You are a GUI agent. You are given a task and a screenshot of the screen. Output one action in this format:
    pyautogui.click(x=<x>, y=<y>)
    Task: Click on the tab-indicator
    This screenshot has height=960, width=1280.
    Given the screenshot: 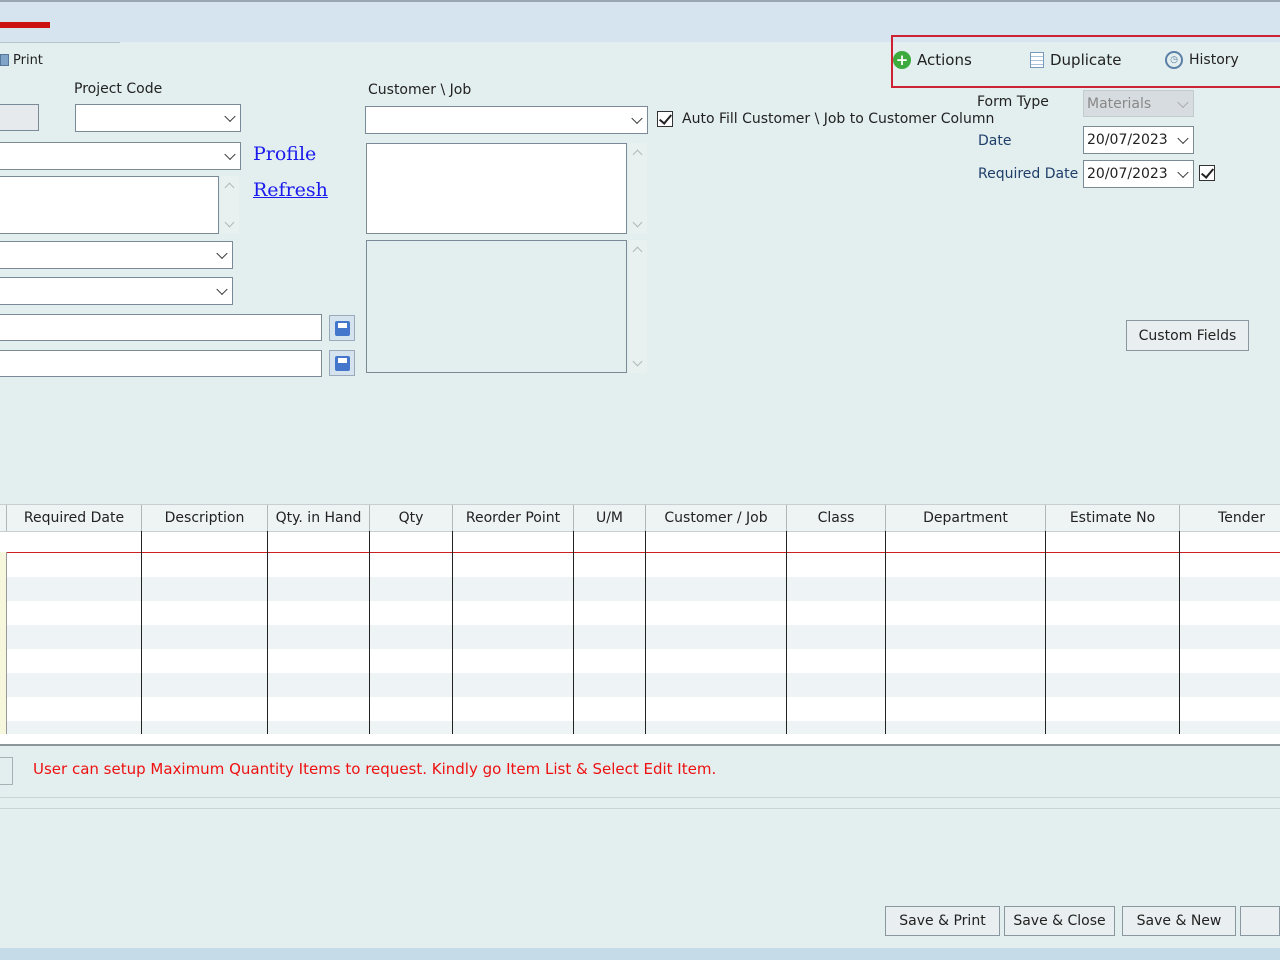 What is the action you would take?
    pyautogui.click(x=25, y=25)
    